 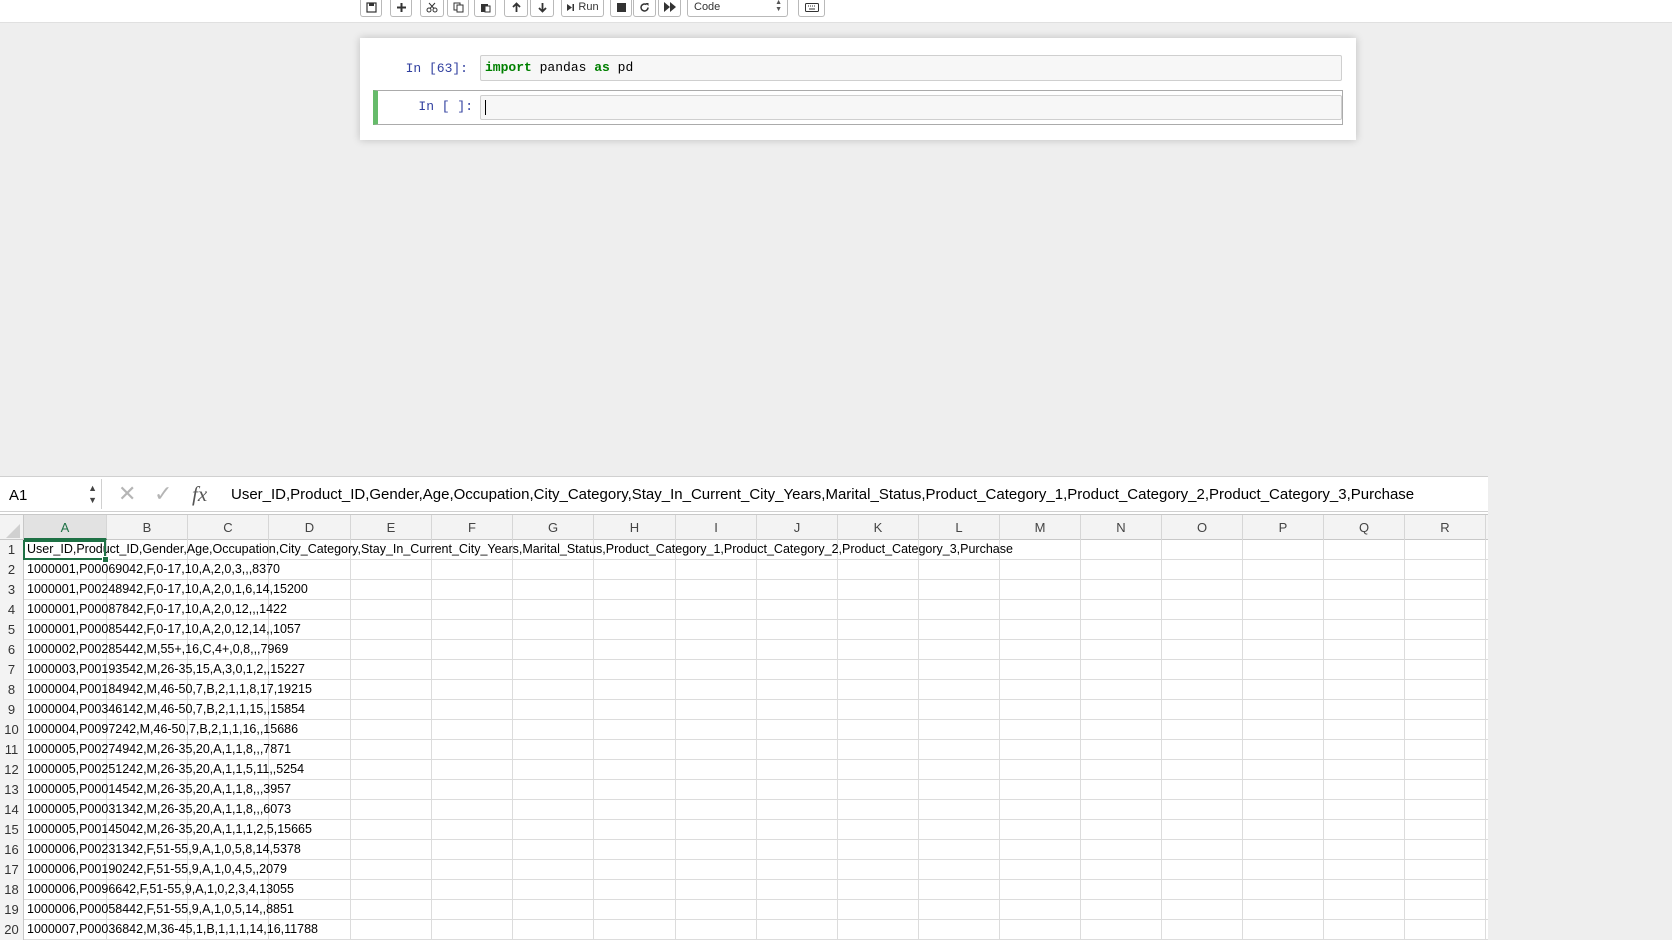 I want to click on paste-icon, so click(x=485, y=7).